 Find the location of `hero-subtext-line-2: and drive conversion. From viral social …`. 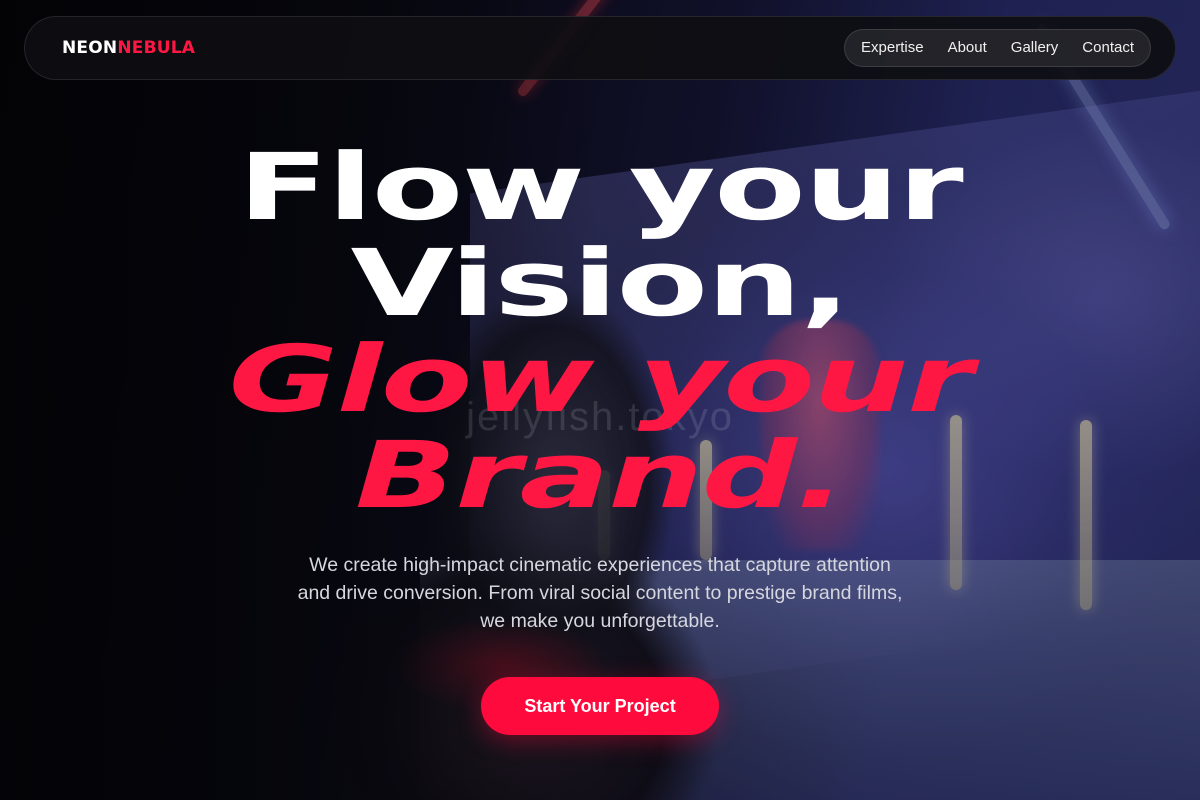

hero-subtext-line-2: and drive conversion. From viral social … is located at coordinates (600, 593).